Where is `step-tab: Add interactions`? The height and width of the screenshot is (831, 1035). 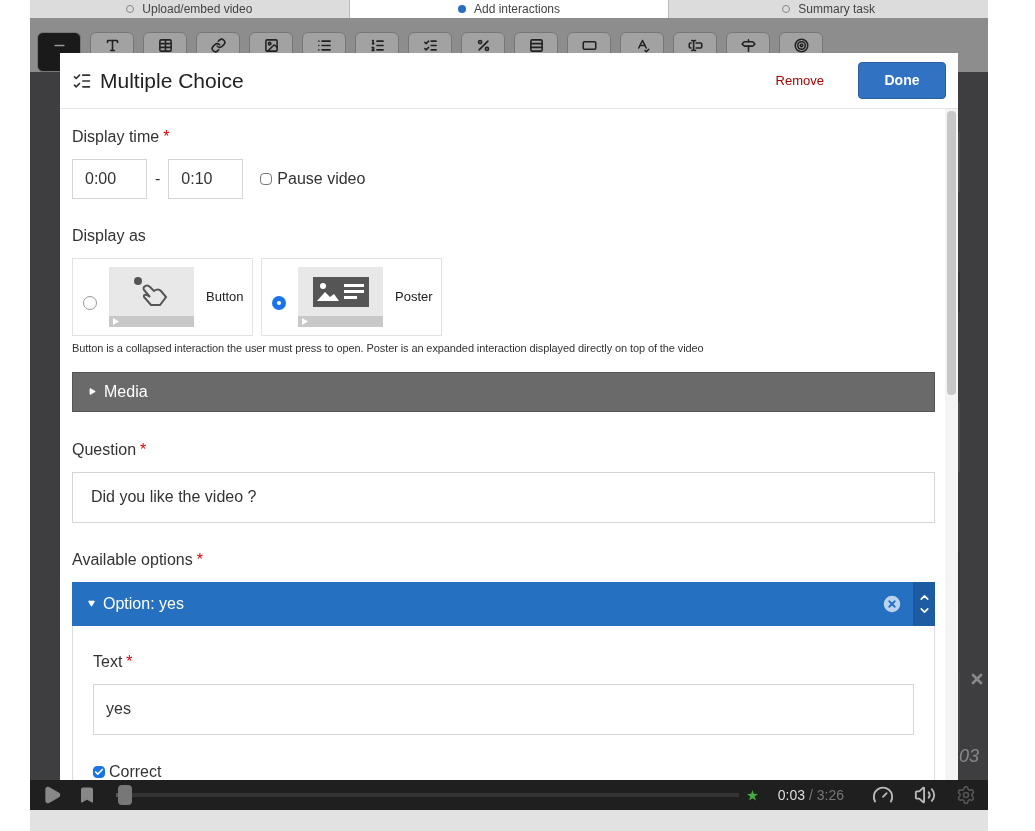 step-tab: Add interactions is located at coordinates (508, 9).